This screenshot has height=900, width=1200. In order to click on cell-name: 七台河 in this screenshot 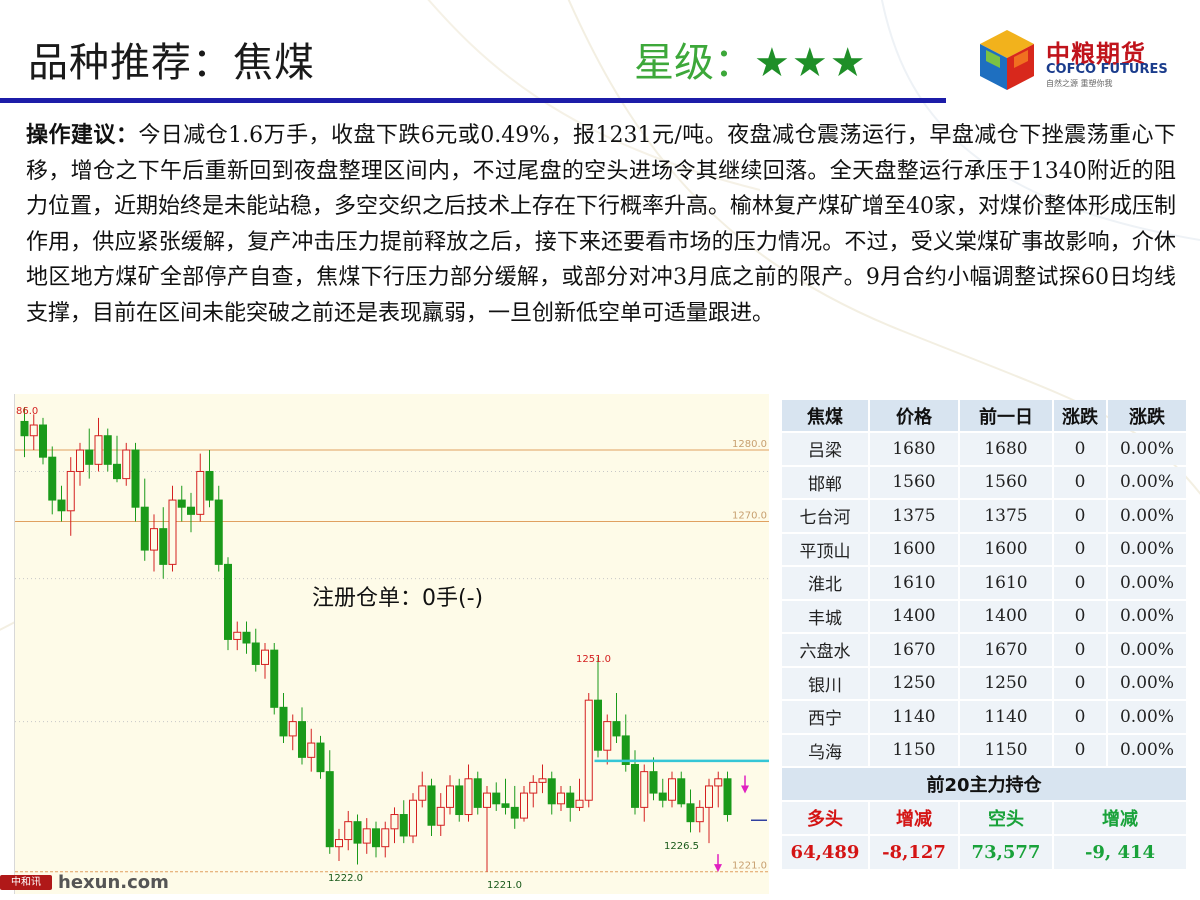, I will do `click(825, 516)`.